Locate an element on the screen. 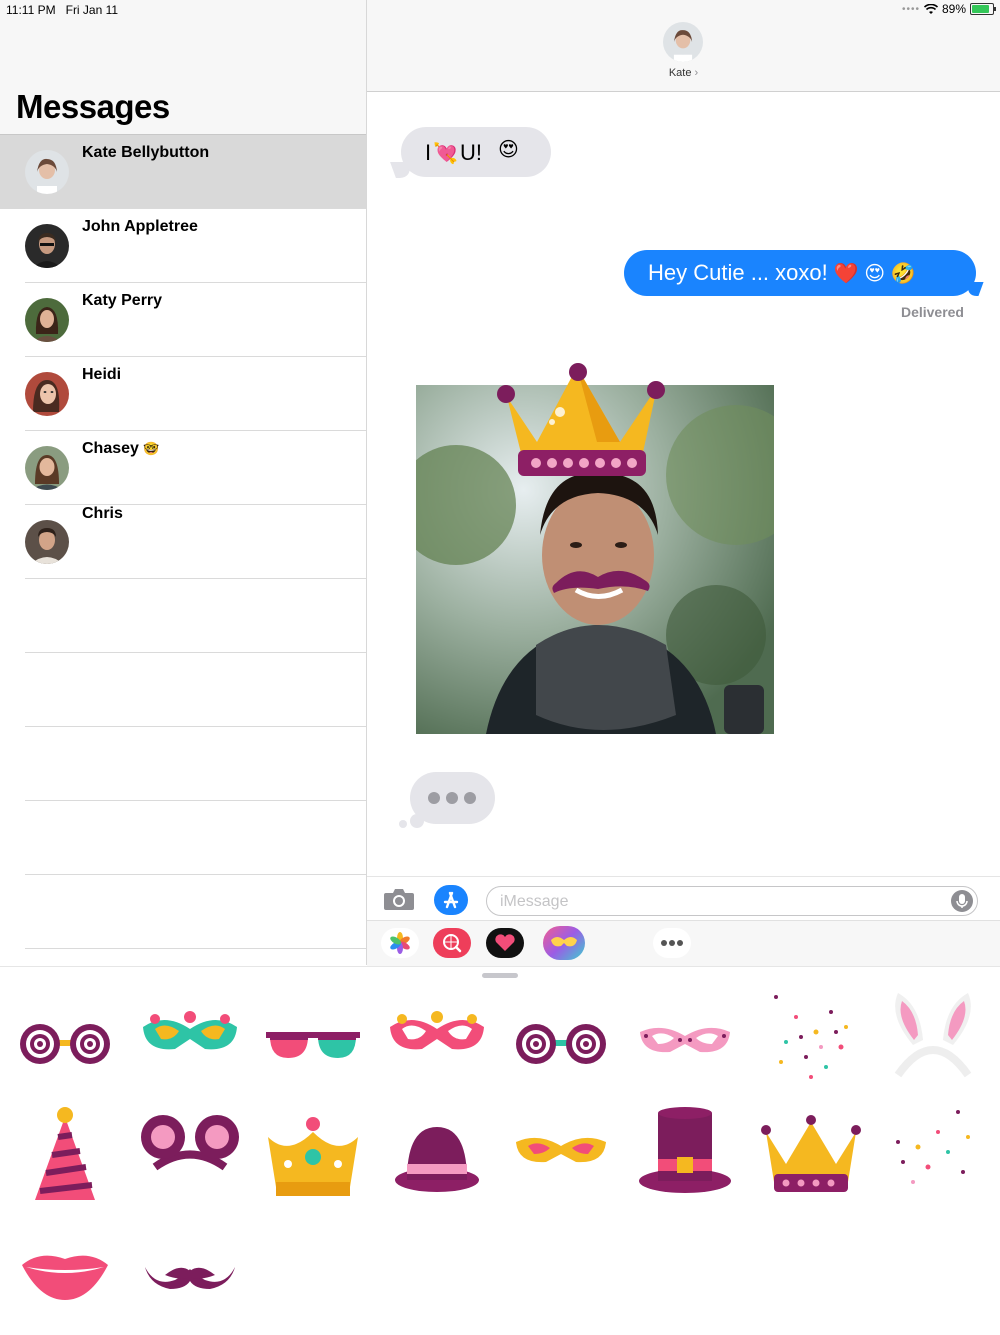  page-title: Messages is located at coordinates (93, 106).